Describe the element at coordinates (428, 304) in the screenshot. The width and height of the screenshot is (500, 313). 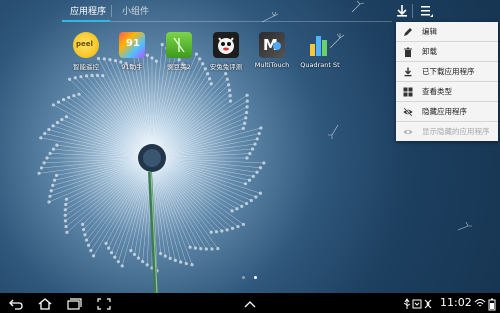
I see `nfc-icon` at that location.